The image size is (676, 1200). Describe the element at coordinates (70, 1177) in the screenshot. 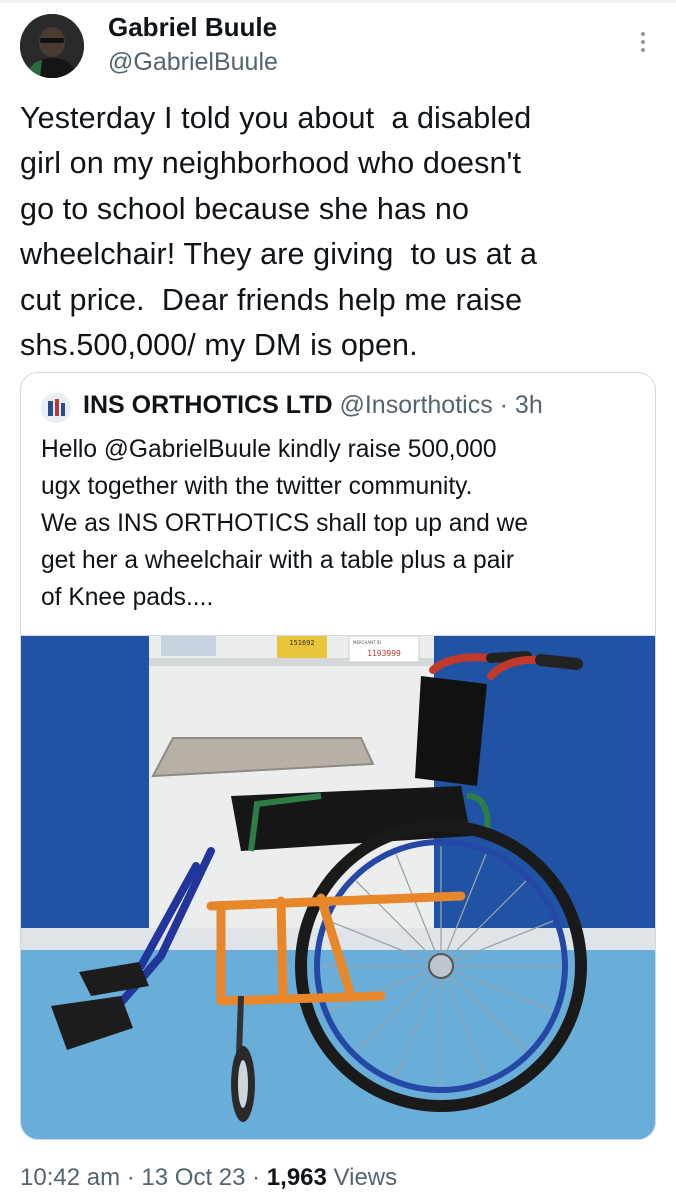

I see `tweet-time: 10:42 am` at that location.